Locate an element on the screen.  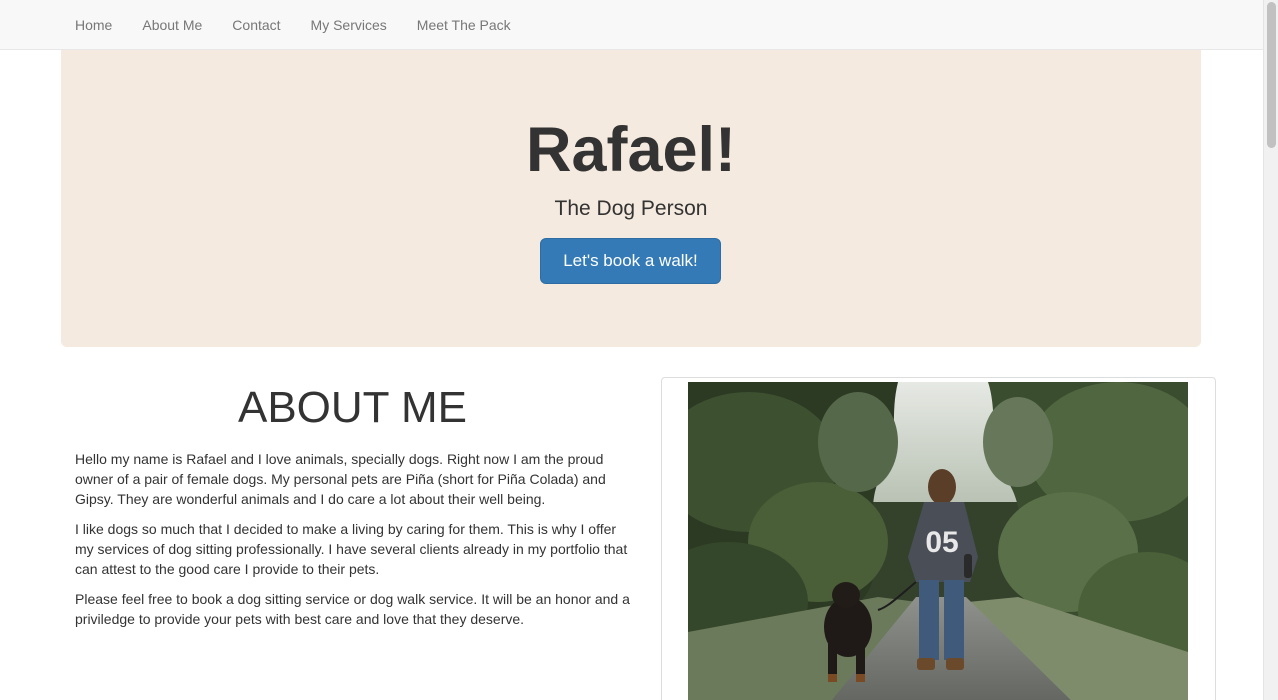
nav-link-contact: Contact is located at coordinates (256, 25).